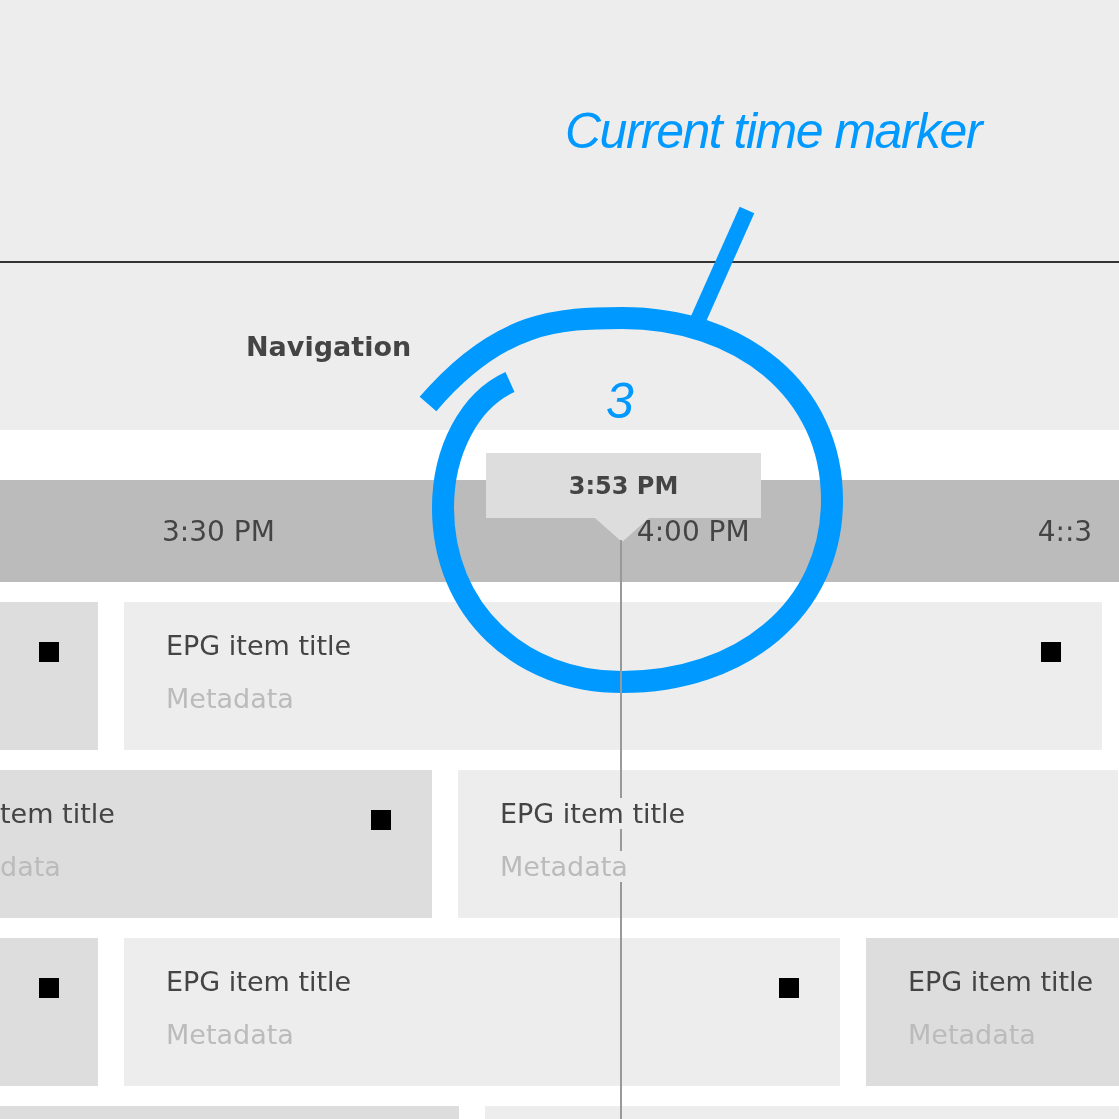 The image size is (1119, 1119). I want to click on step-number: 3, so click(620, 401).